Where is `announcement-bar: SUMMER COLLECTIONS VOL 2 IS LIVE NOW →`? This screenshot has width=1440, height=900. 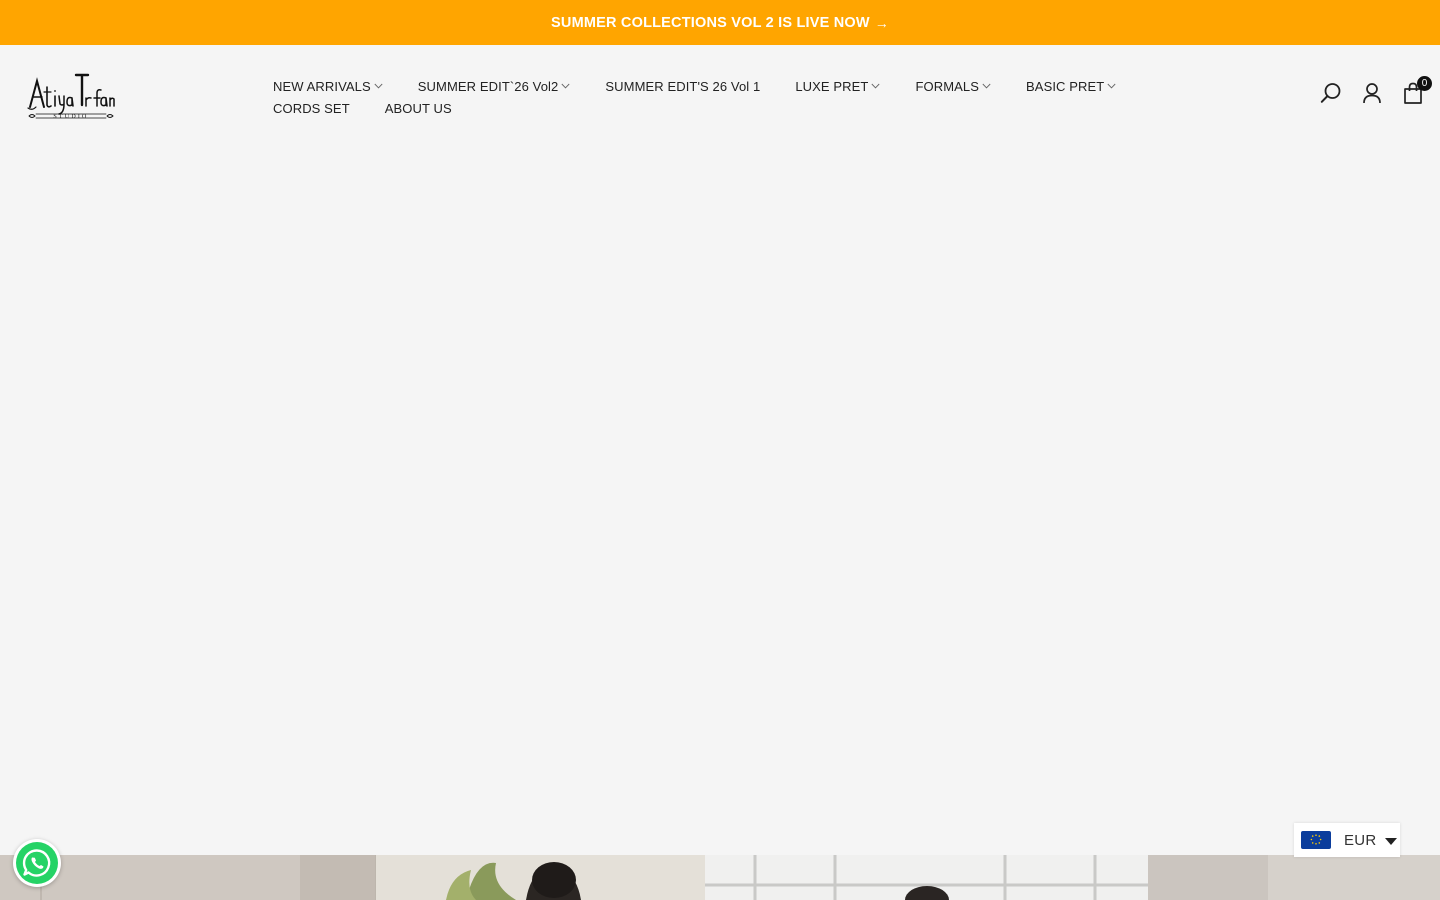 announcement-bar: SUMMER COLLECTIONS VOL 2 IS LIVE NOW → is located at coordinates (720, 22).